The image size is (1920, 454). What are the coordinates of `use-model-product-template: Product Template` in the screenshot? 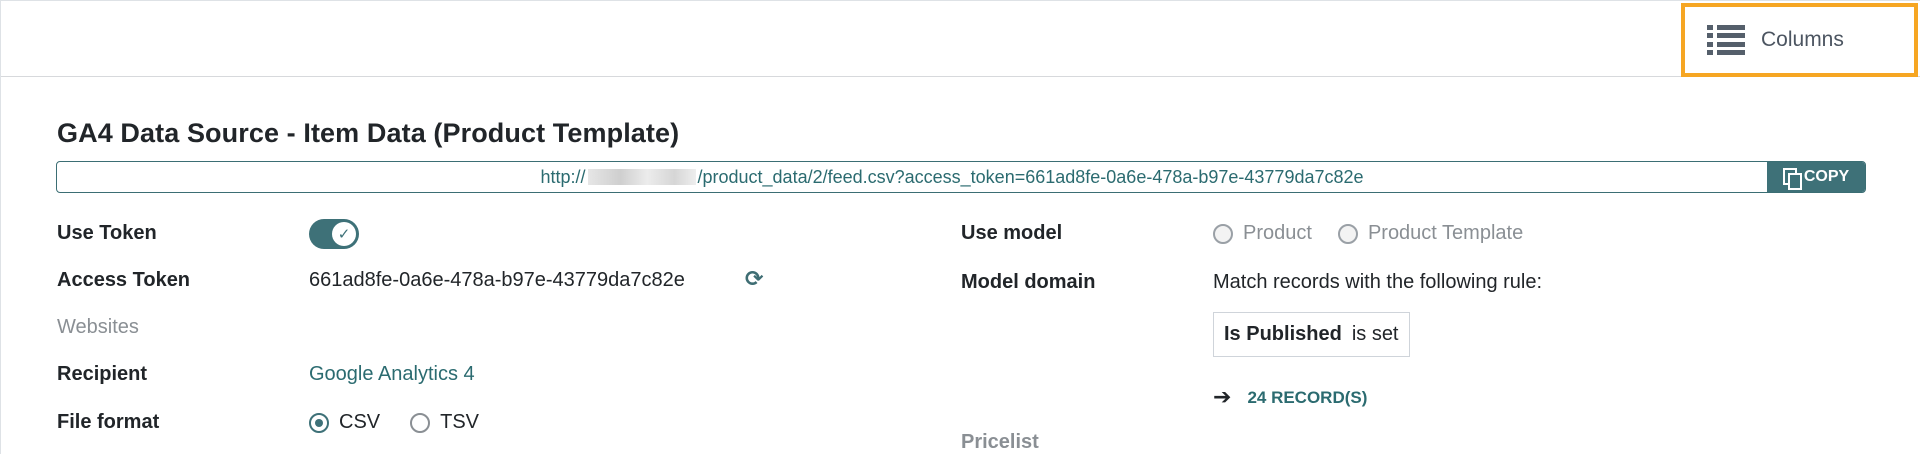 It's located at (1430, 233).